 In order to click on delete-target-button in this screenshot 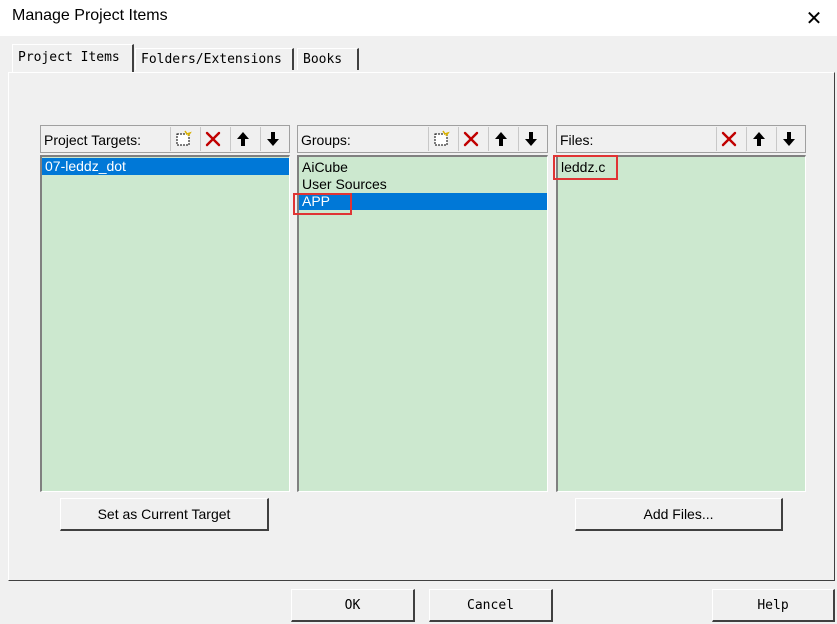, I will do `click(212, 139)`.